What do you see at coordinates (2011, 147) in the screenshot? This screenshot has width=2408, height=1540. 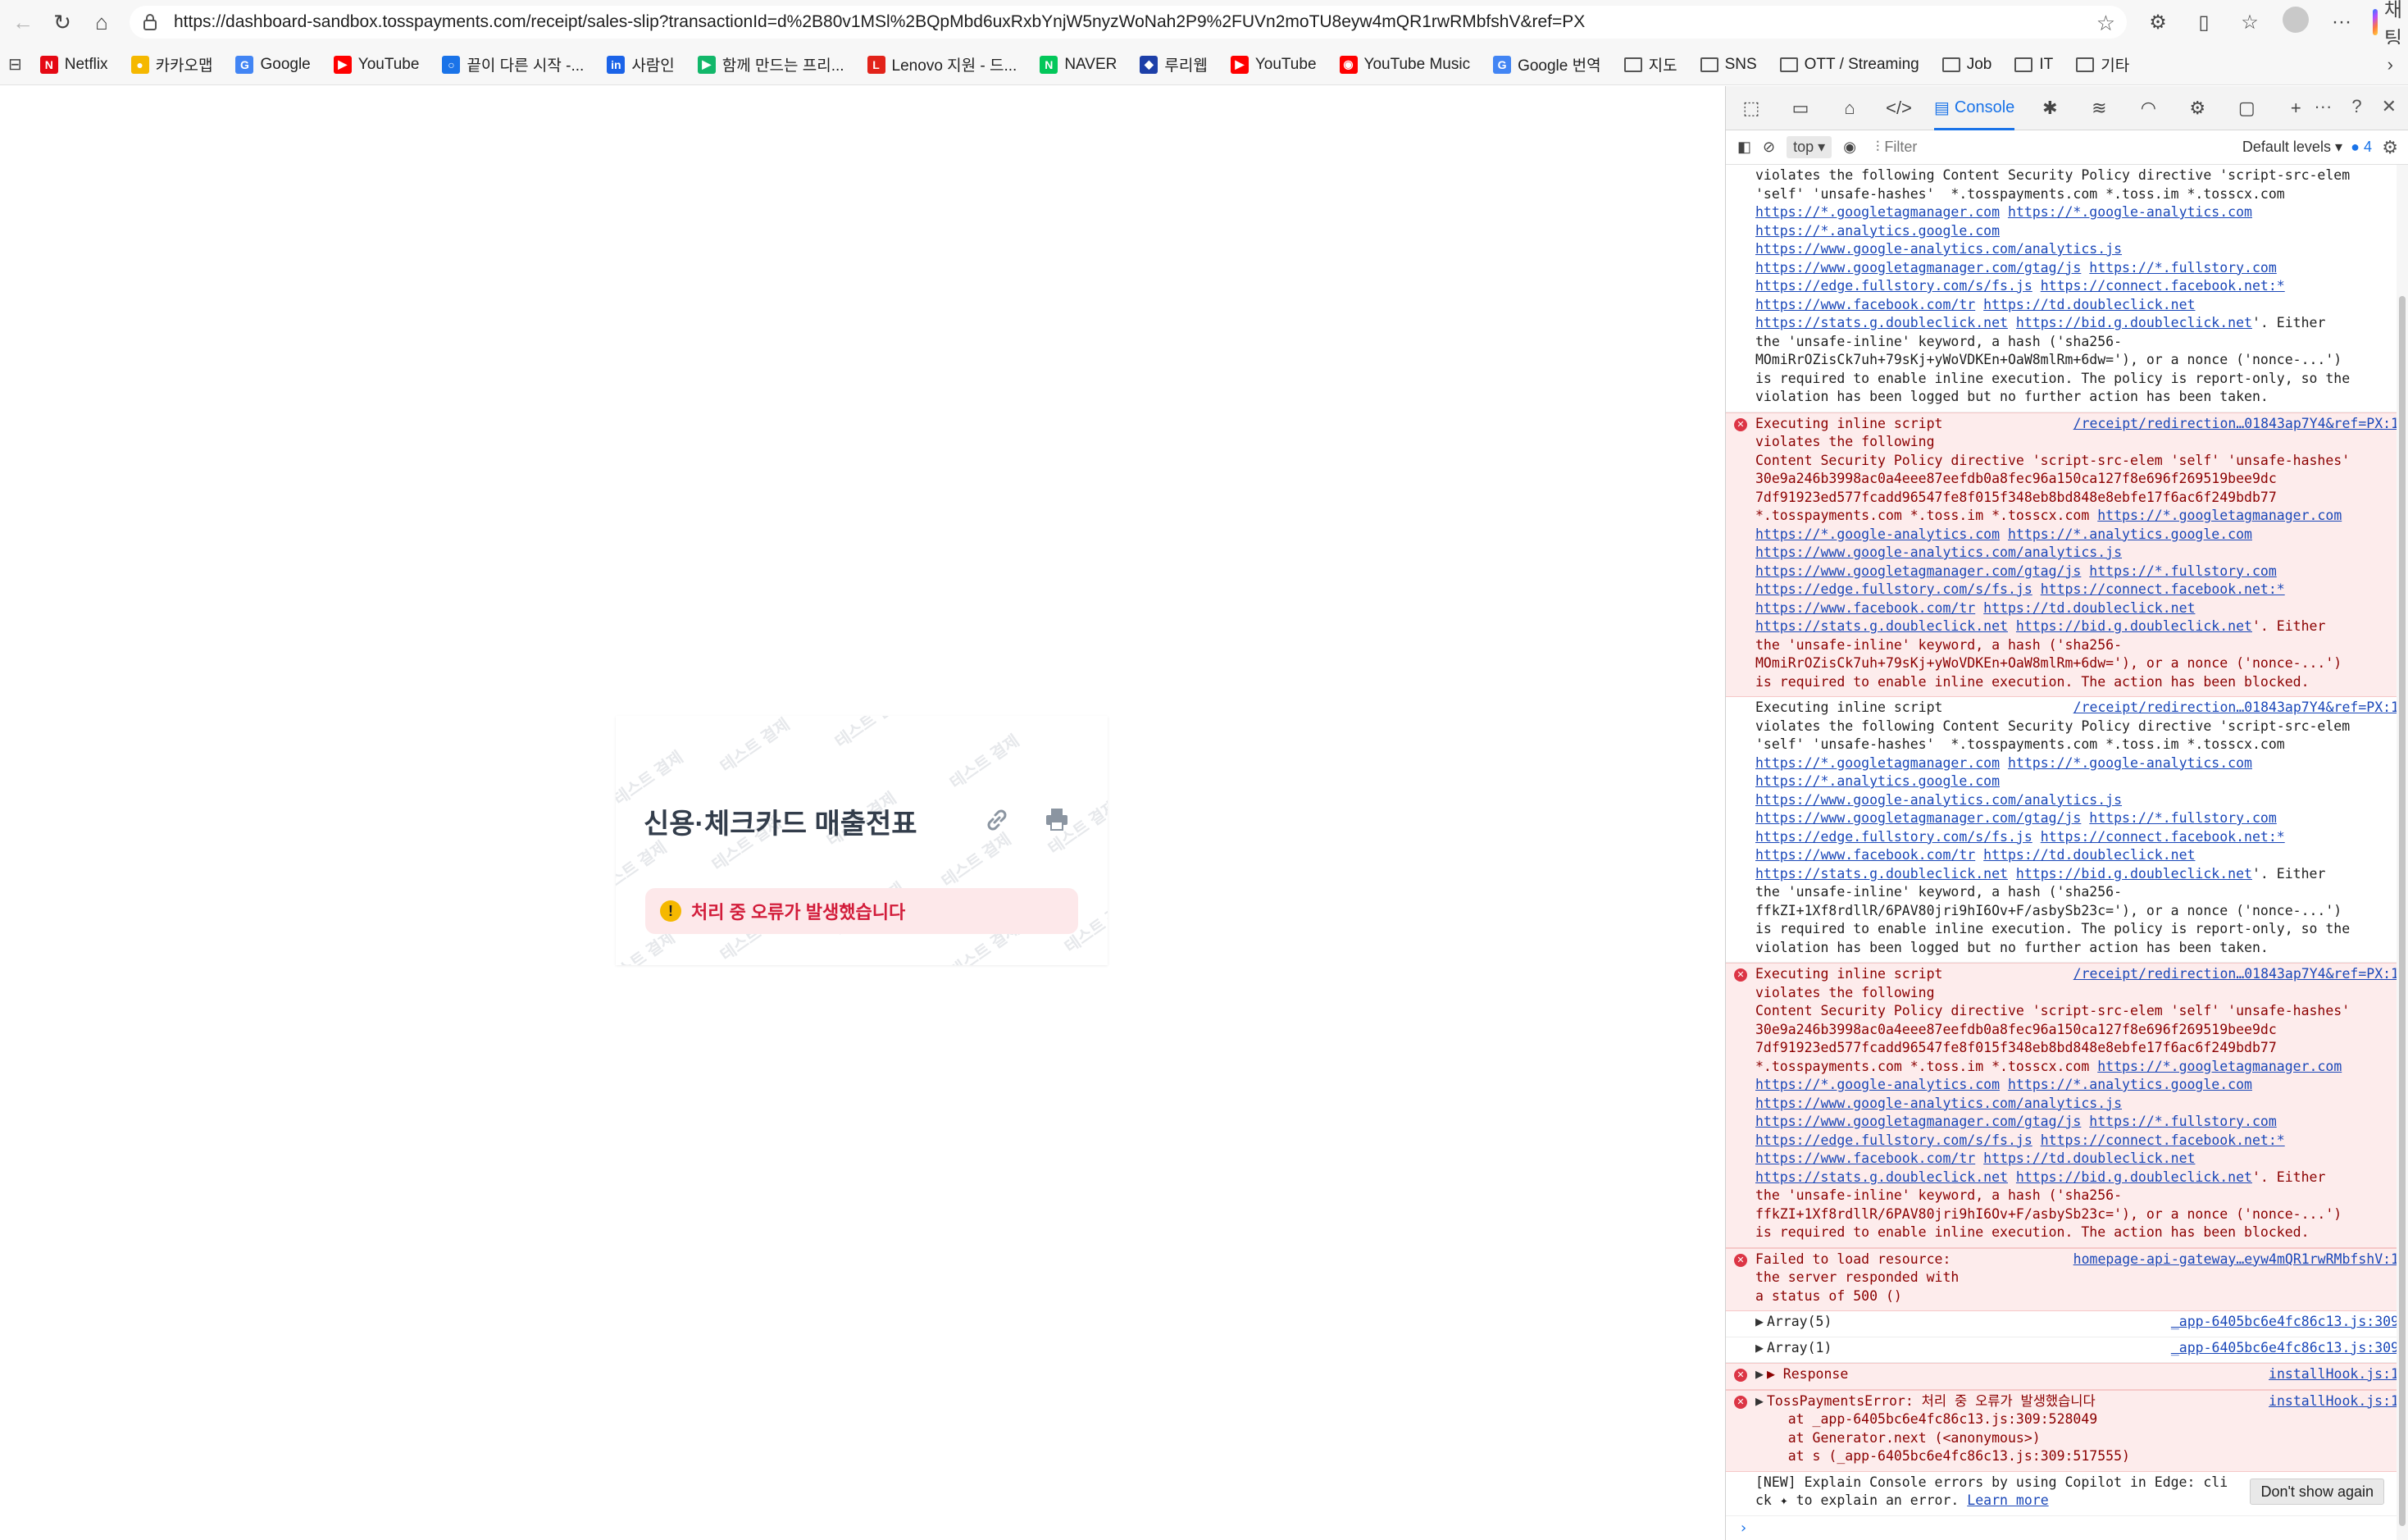 I see `filter-input: ⫶ Filter` at bounding box center [2011, 147].